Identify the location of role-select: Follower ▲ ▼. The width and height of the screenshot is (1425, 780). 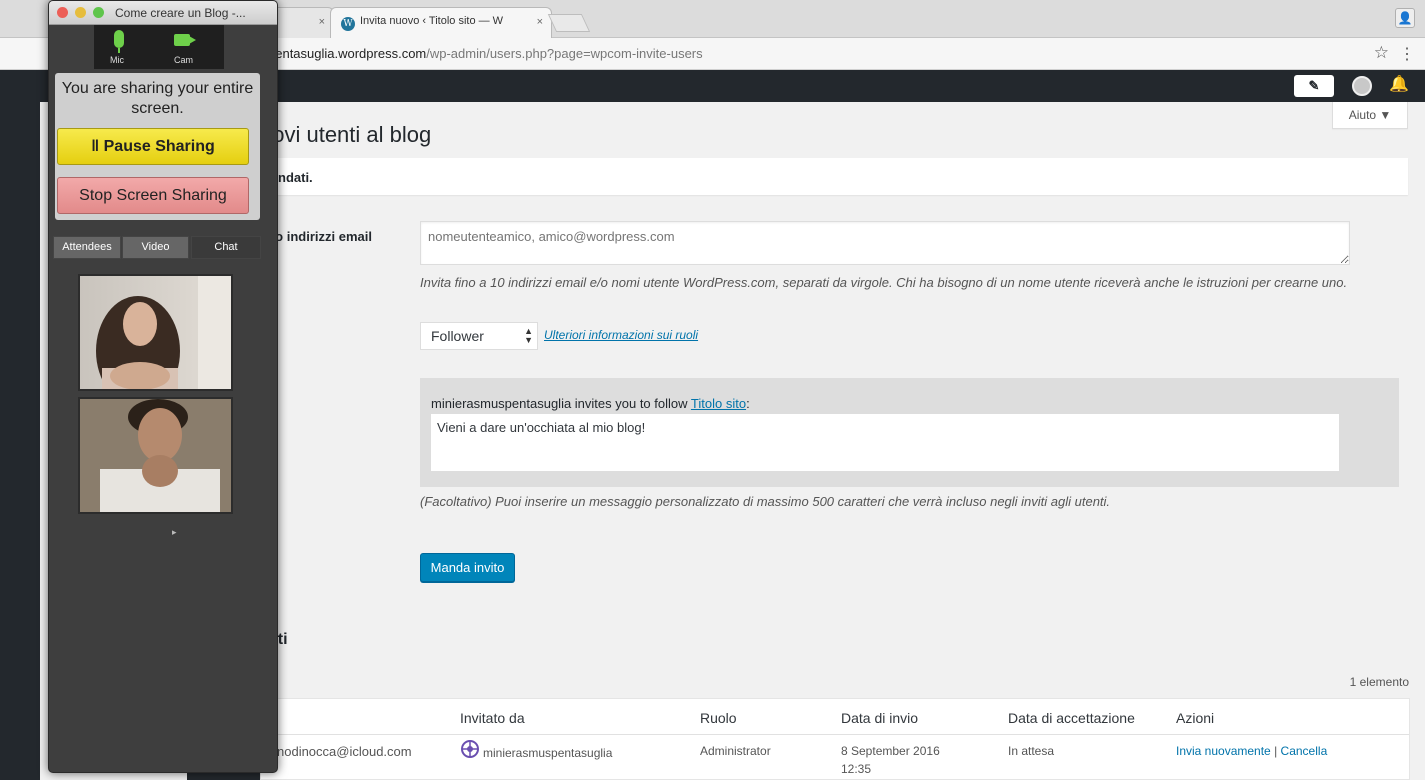
(479, 336).